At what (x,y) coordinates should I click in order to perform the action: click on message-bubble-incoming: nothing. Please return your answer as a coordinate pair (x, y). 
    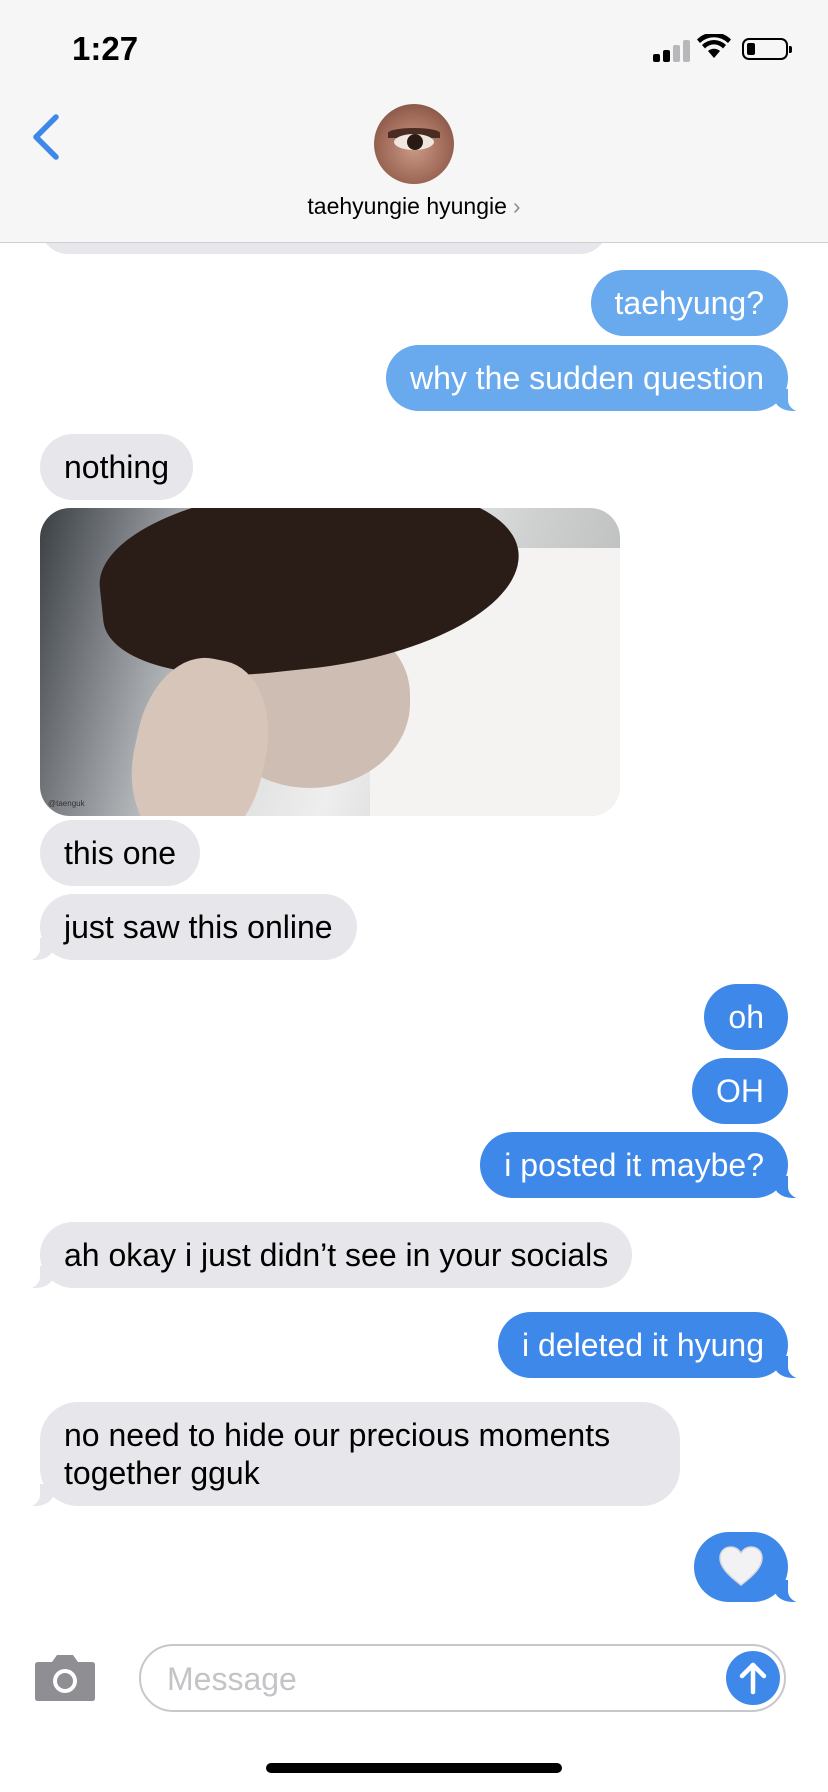
    Looking at the image, I should click on (116, 467).